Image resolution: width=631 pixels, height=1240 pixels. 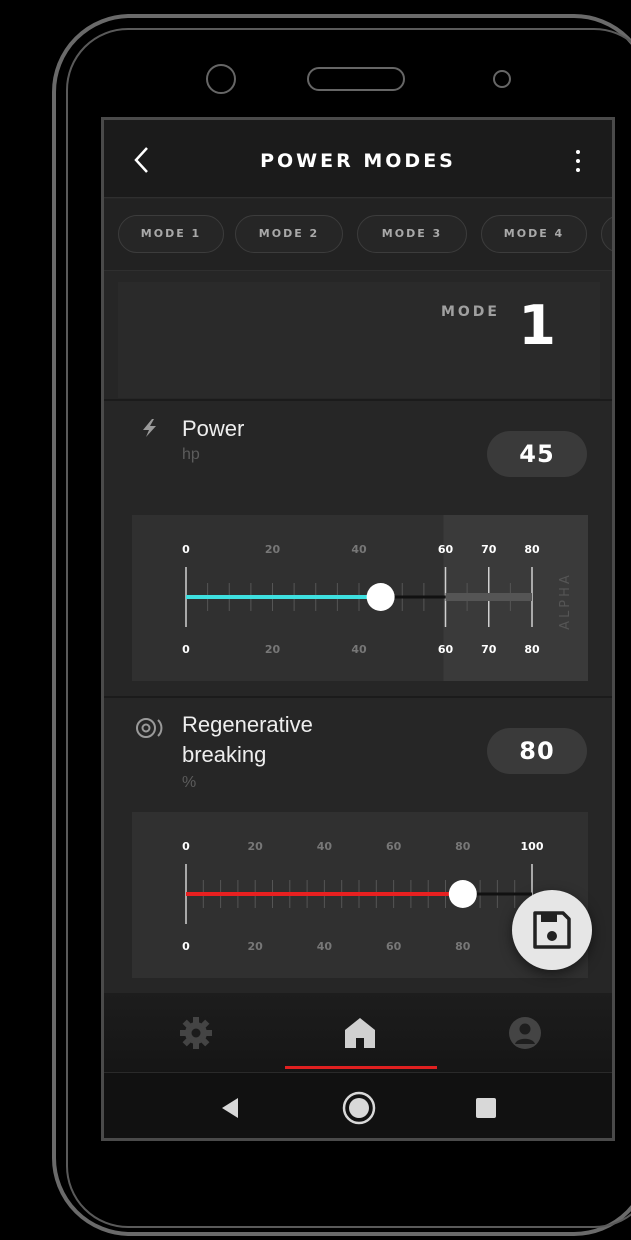 I want to click on bottom-nav, so click(x=358, y=1034).